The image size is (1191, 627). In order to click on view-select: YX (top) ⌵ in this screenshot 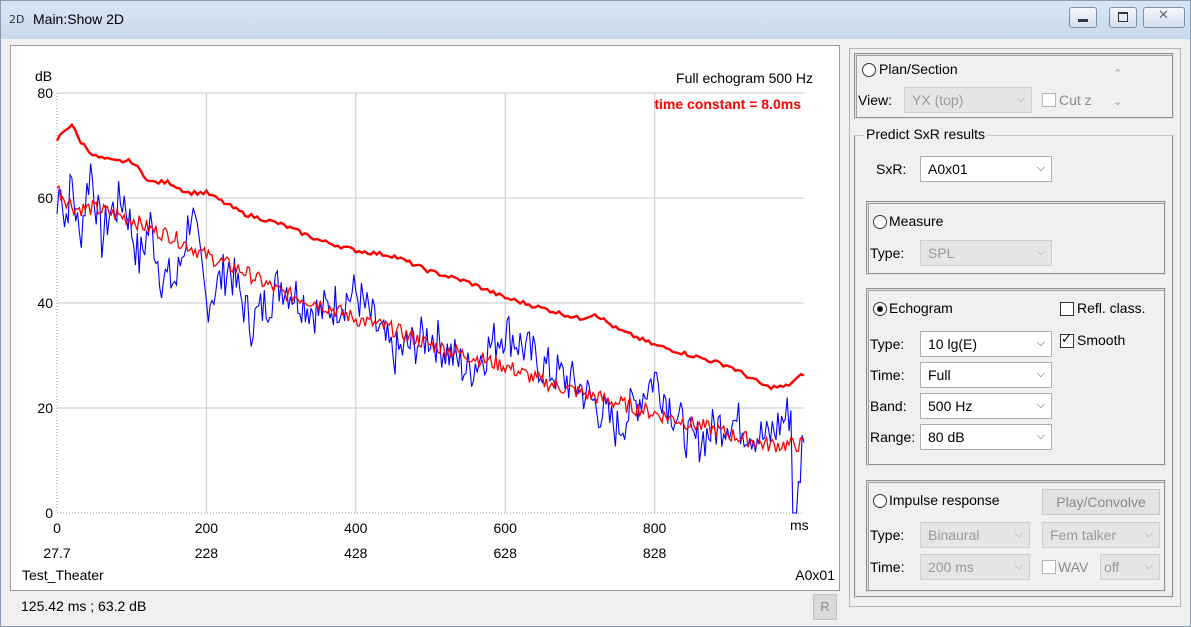, I will do `click(968, 100)`.